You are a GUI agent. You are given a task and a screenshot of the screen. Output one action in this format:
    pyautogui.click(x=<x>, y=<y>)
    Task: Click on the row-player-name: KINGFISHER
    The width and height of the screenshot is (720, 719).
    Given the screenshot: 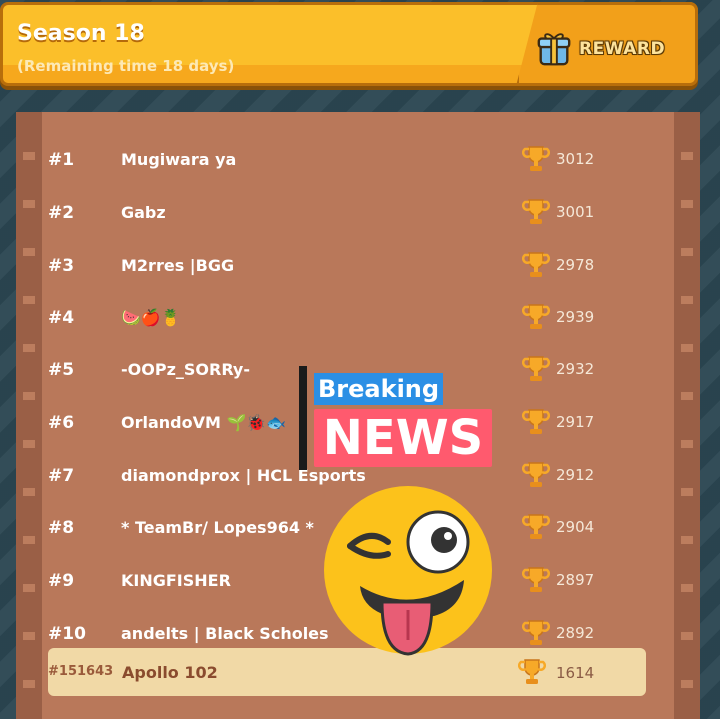 What is the action you would take?
    pyautogui.click(x=176, y=580)
    